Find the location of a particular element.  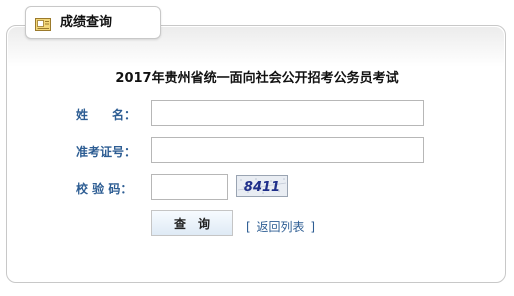

panel-tab: 成绩查询 is located at coordinates (93, 22).